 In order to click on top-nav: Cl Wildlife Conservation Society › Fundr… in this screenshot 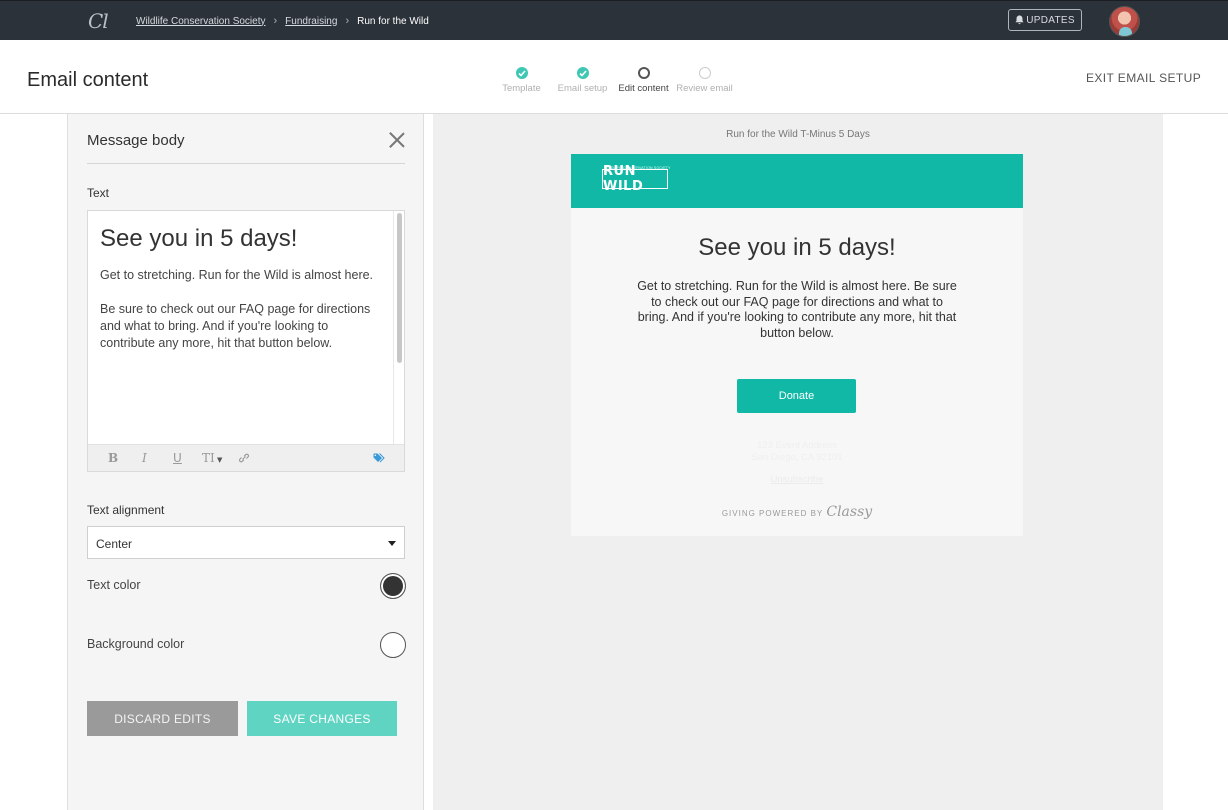, I will do `click(614, 20)`.